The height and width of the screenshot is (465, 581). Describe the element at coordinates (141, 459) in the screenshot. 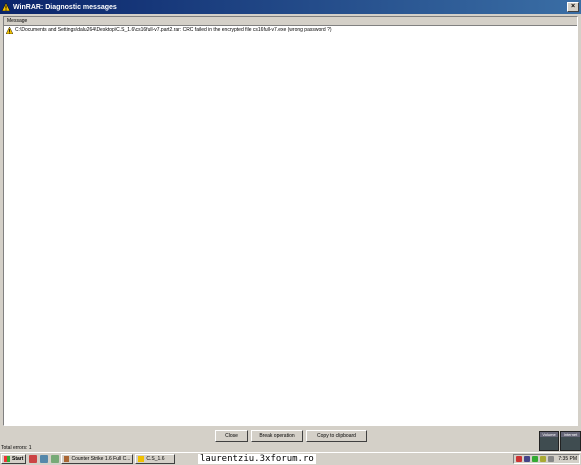

I see `folder-icon` at that location.